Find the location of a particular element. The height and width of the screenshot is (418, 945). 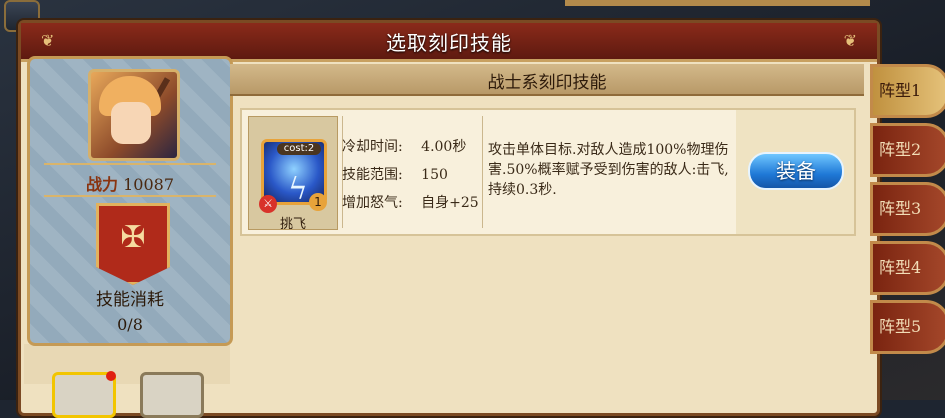

stat-label: 技能范围: is located at coordinates (372, 175).